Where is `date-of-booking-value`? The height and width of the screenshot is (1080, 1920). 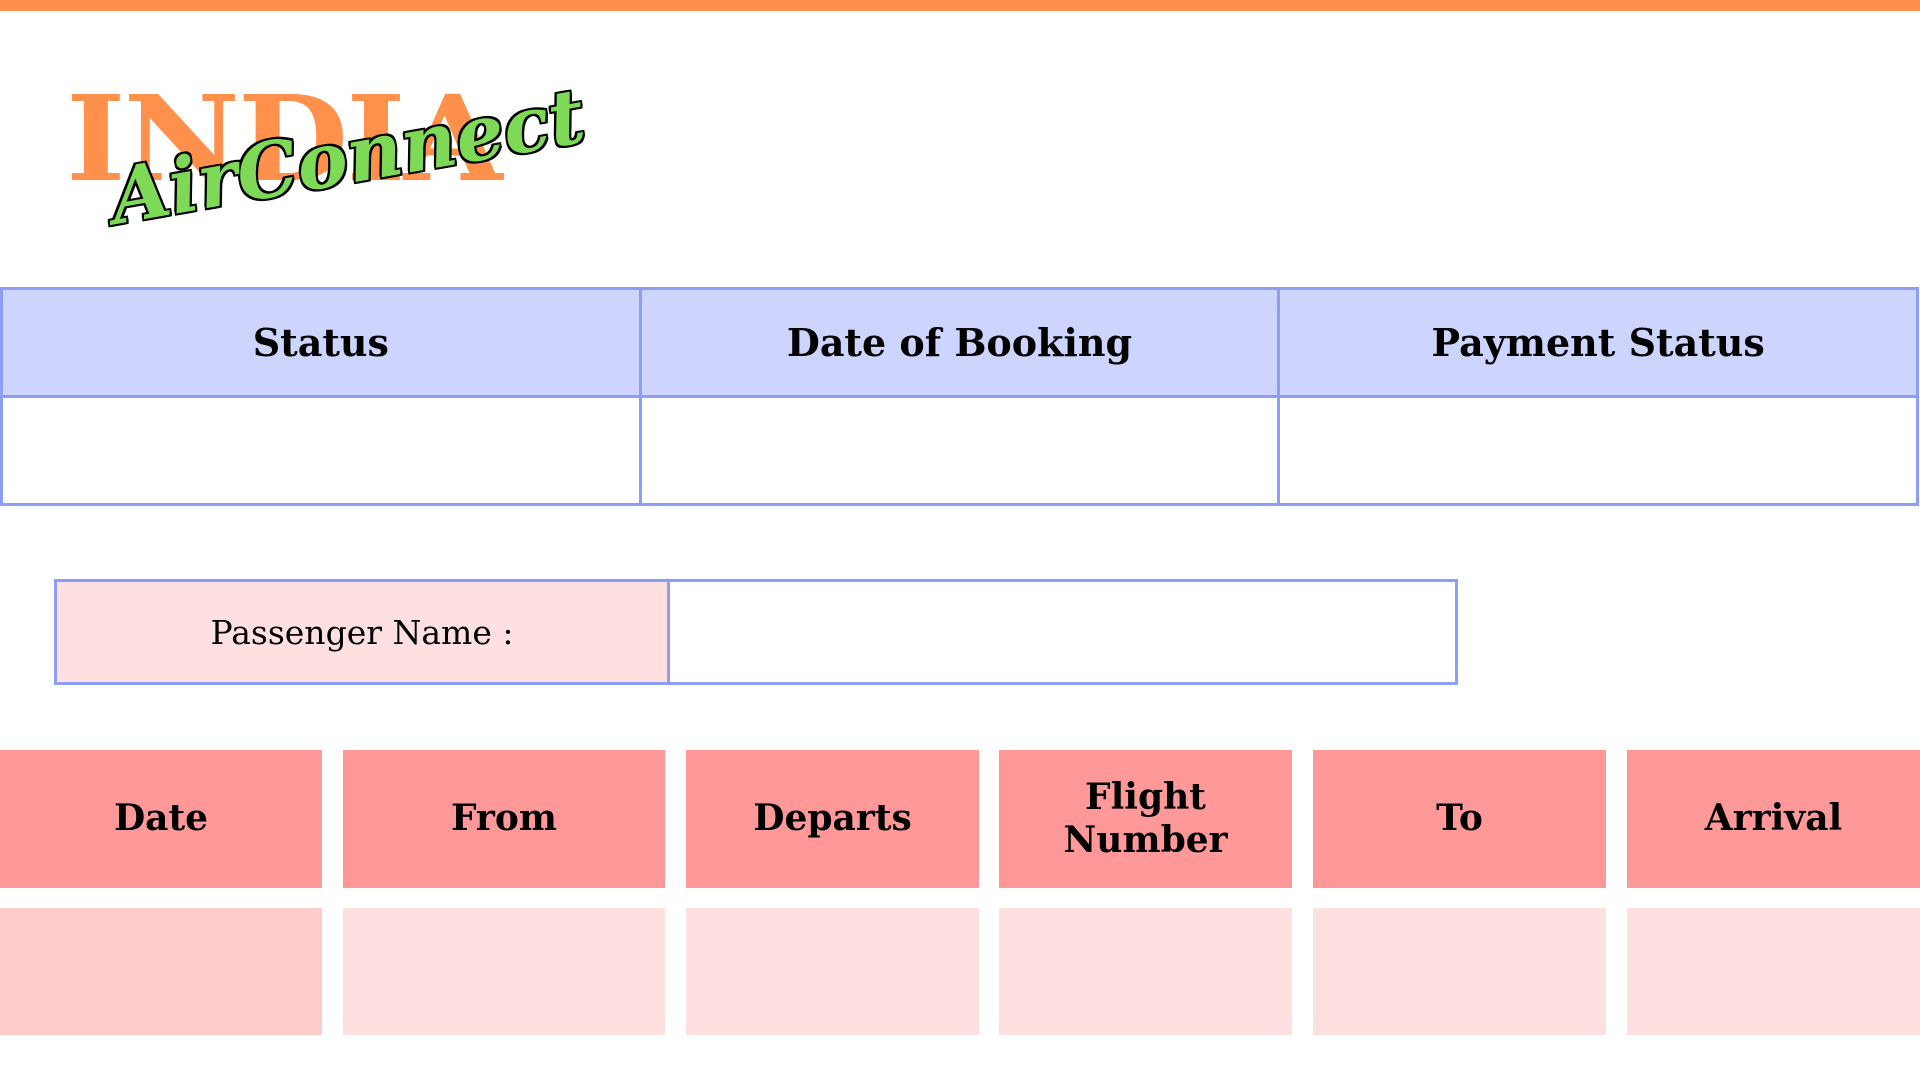
date-of-booking-value is located at coordinates (959, 450).